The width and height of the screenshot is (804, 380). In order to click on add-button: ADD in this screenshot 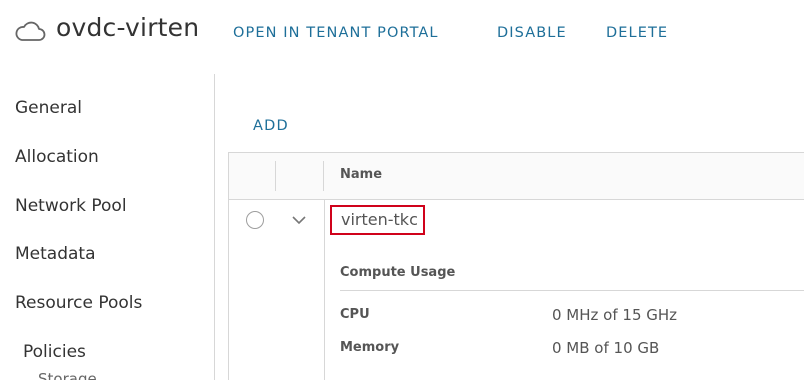, I will do `click(271, 126)`.